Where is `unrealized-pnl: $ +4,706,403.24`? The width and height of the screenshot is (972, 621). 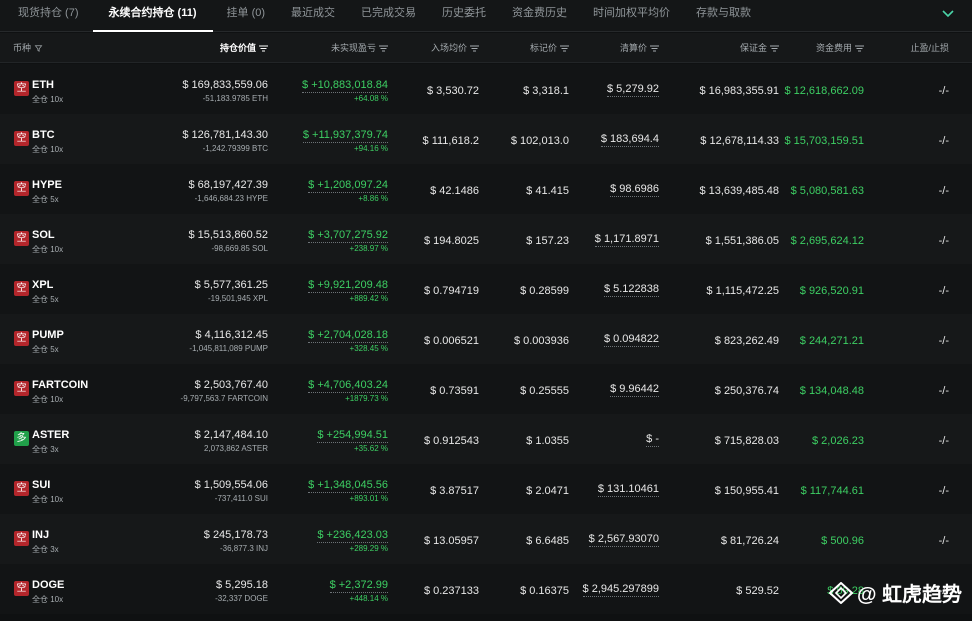
unrealized-pnl: $ +4,706,403.24 is located at coordinates (348, 386).